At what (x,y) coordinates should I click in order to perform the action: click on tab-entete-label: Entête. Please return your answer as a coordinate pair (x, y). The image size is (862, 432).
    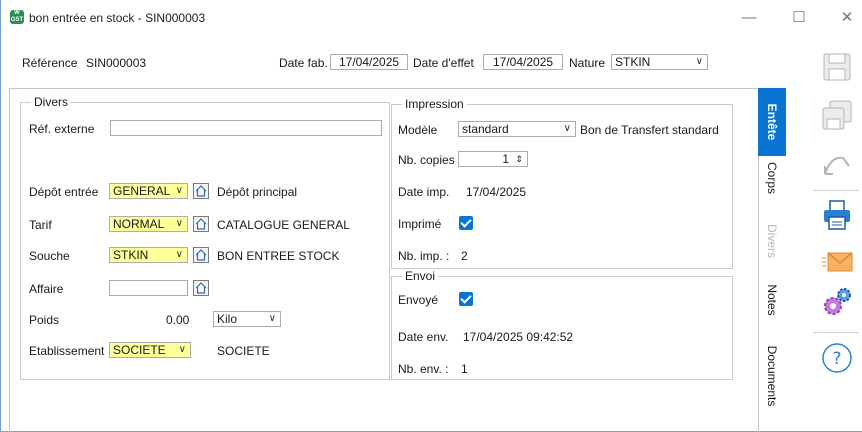
    Looking at the image, I should click on (772, 122).